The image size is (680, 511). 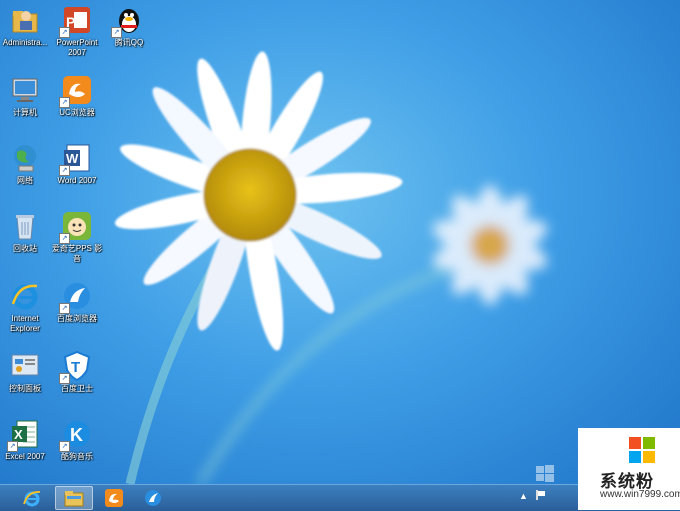 I want to click on network-globe-icon, so click(x=25, y=158).